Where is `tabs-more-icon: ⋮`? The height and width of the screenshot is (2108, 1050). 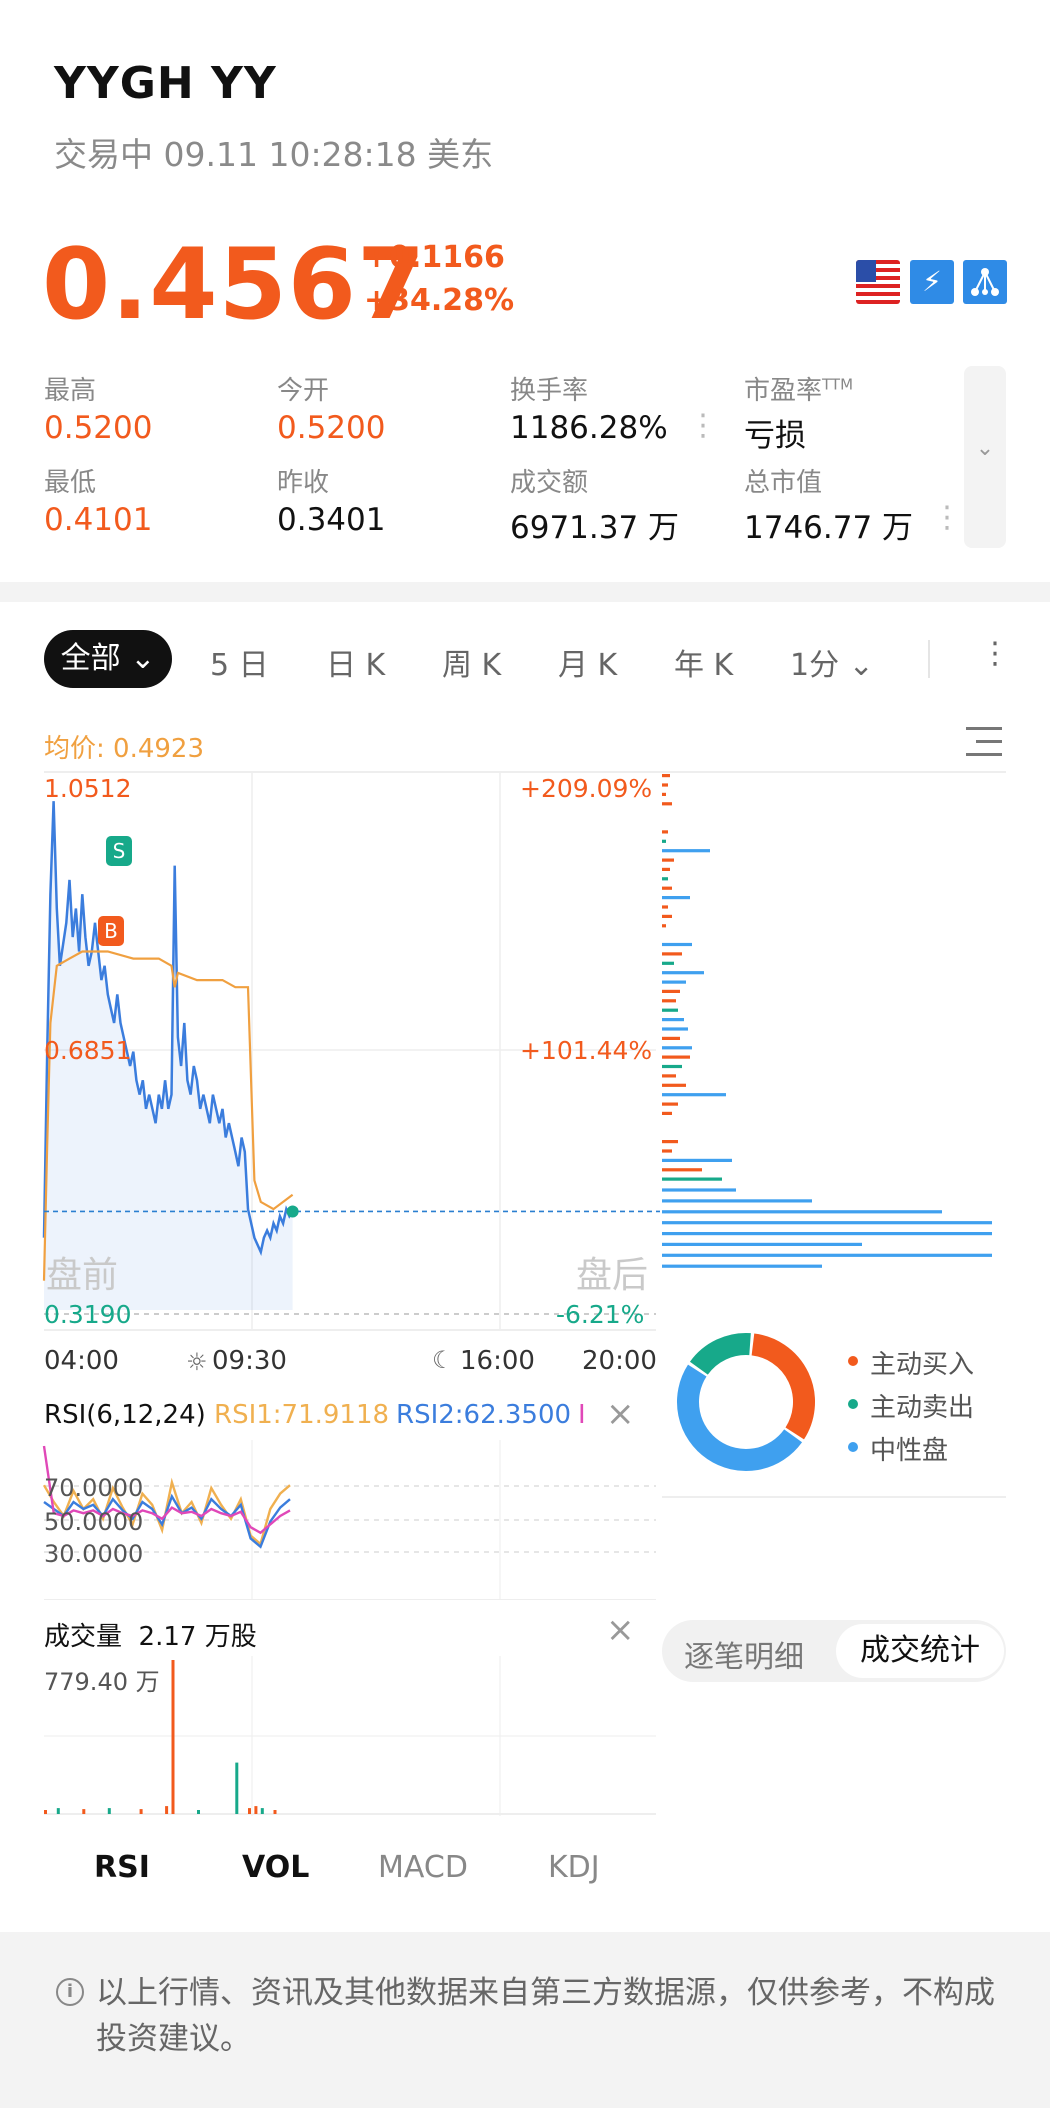
tabs-more-icon: ⋮ is located at coordinates (995, 653).